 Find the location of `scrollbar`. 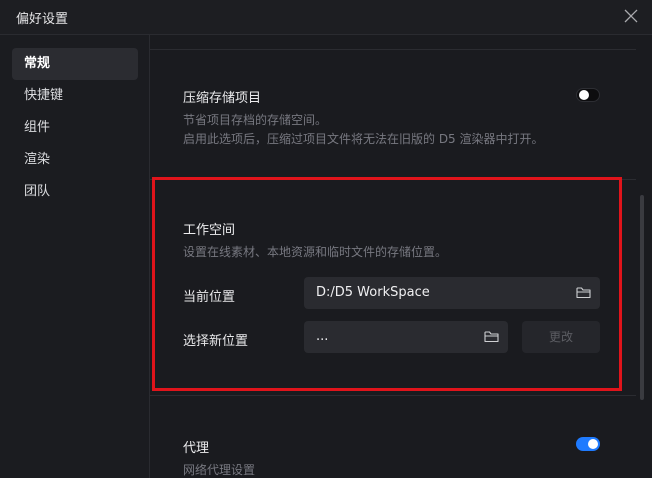

scrollbar is located at coordinates (642, 297).